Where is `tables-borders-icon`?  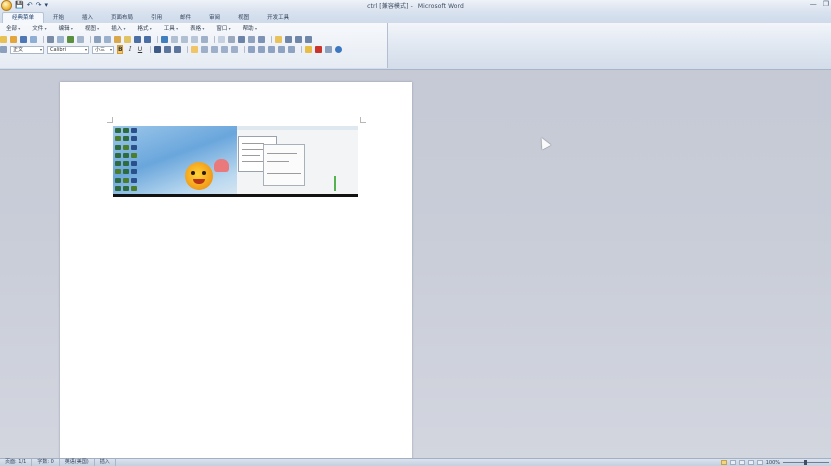
tables-borders-icon is located at coordinates (174, 39).